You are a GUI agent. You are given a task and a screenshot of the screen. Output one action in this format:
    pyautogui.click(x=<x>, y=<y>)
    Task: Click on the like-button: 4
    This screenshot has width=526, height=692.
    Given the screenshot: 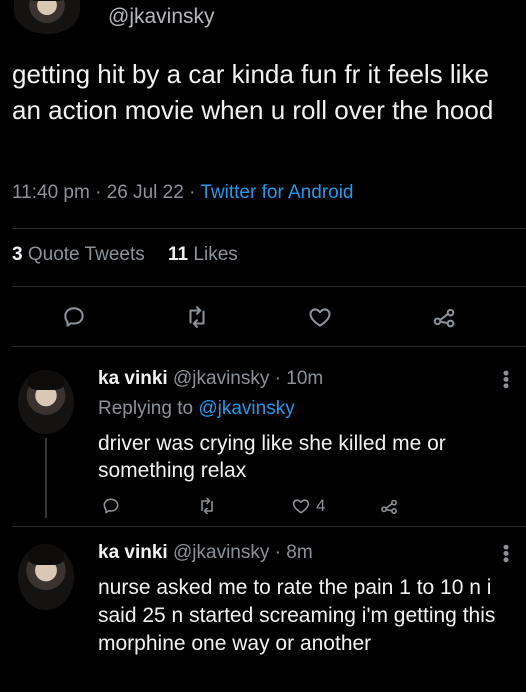 What is the action you would take?
    pyautogui.click(x=307, y=506)
    